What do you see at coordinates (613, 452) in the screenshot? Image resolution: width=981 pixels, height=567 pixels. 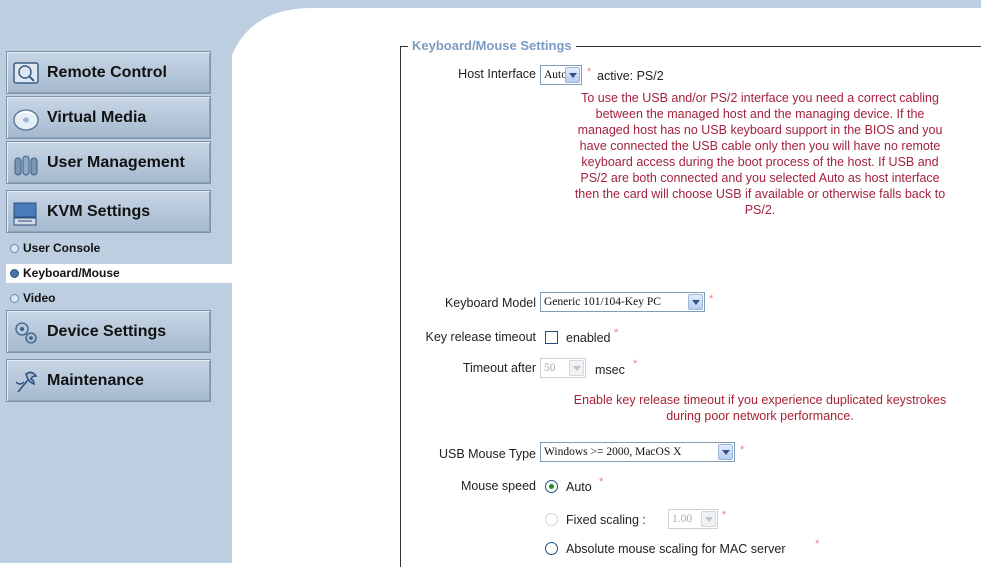 I see `usb-mouse-type-value: Windows >= 2000, MacOS X` at bounding box center [613, 452].